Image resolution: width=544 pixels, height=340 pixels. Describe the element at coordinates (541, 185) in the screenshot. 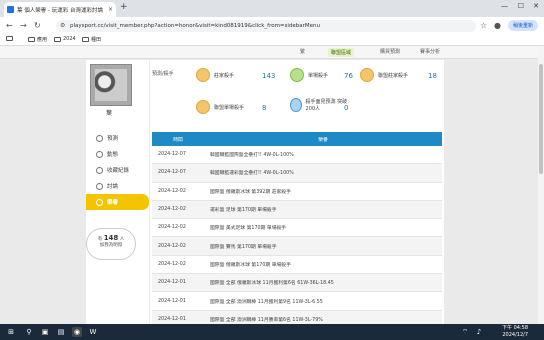

I see `page-scrollbar` at that location.